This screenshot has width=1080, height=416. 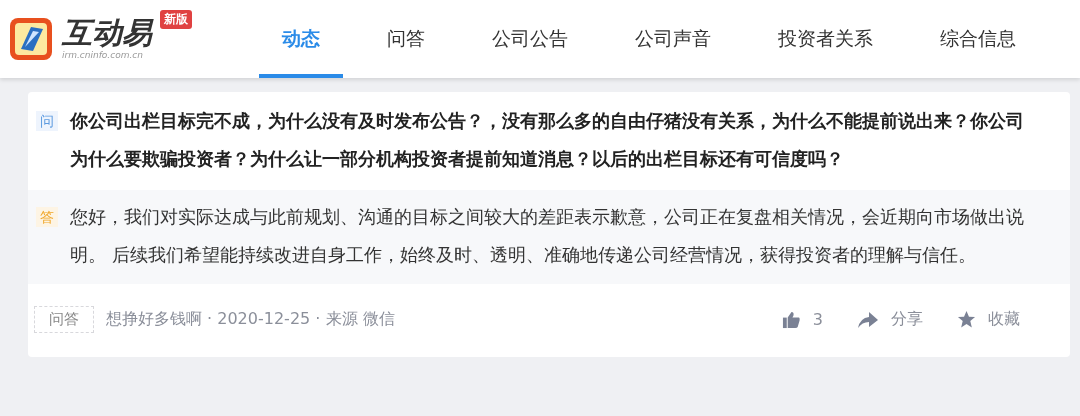 What do you see at coordinates (791, 319) in the screenshot?
I see `thumbs-up-icon` at bounding box center [791, 319].